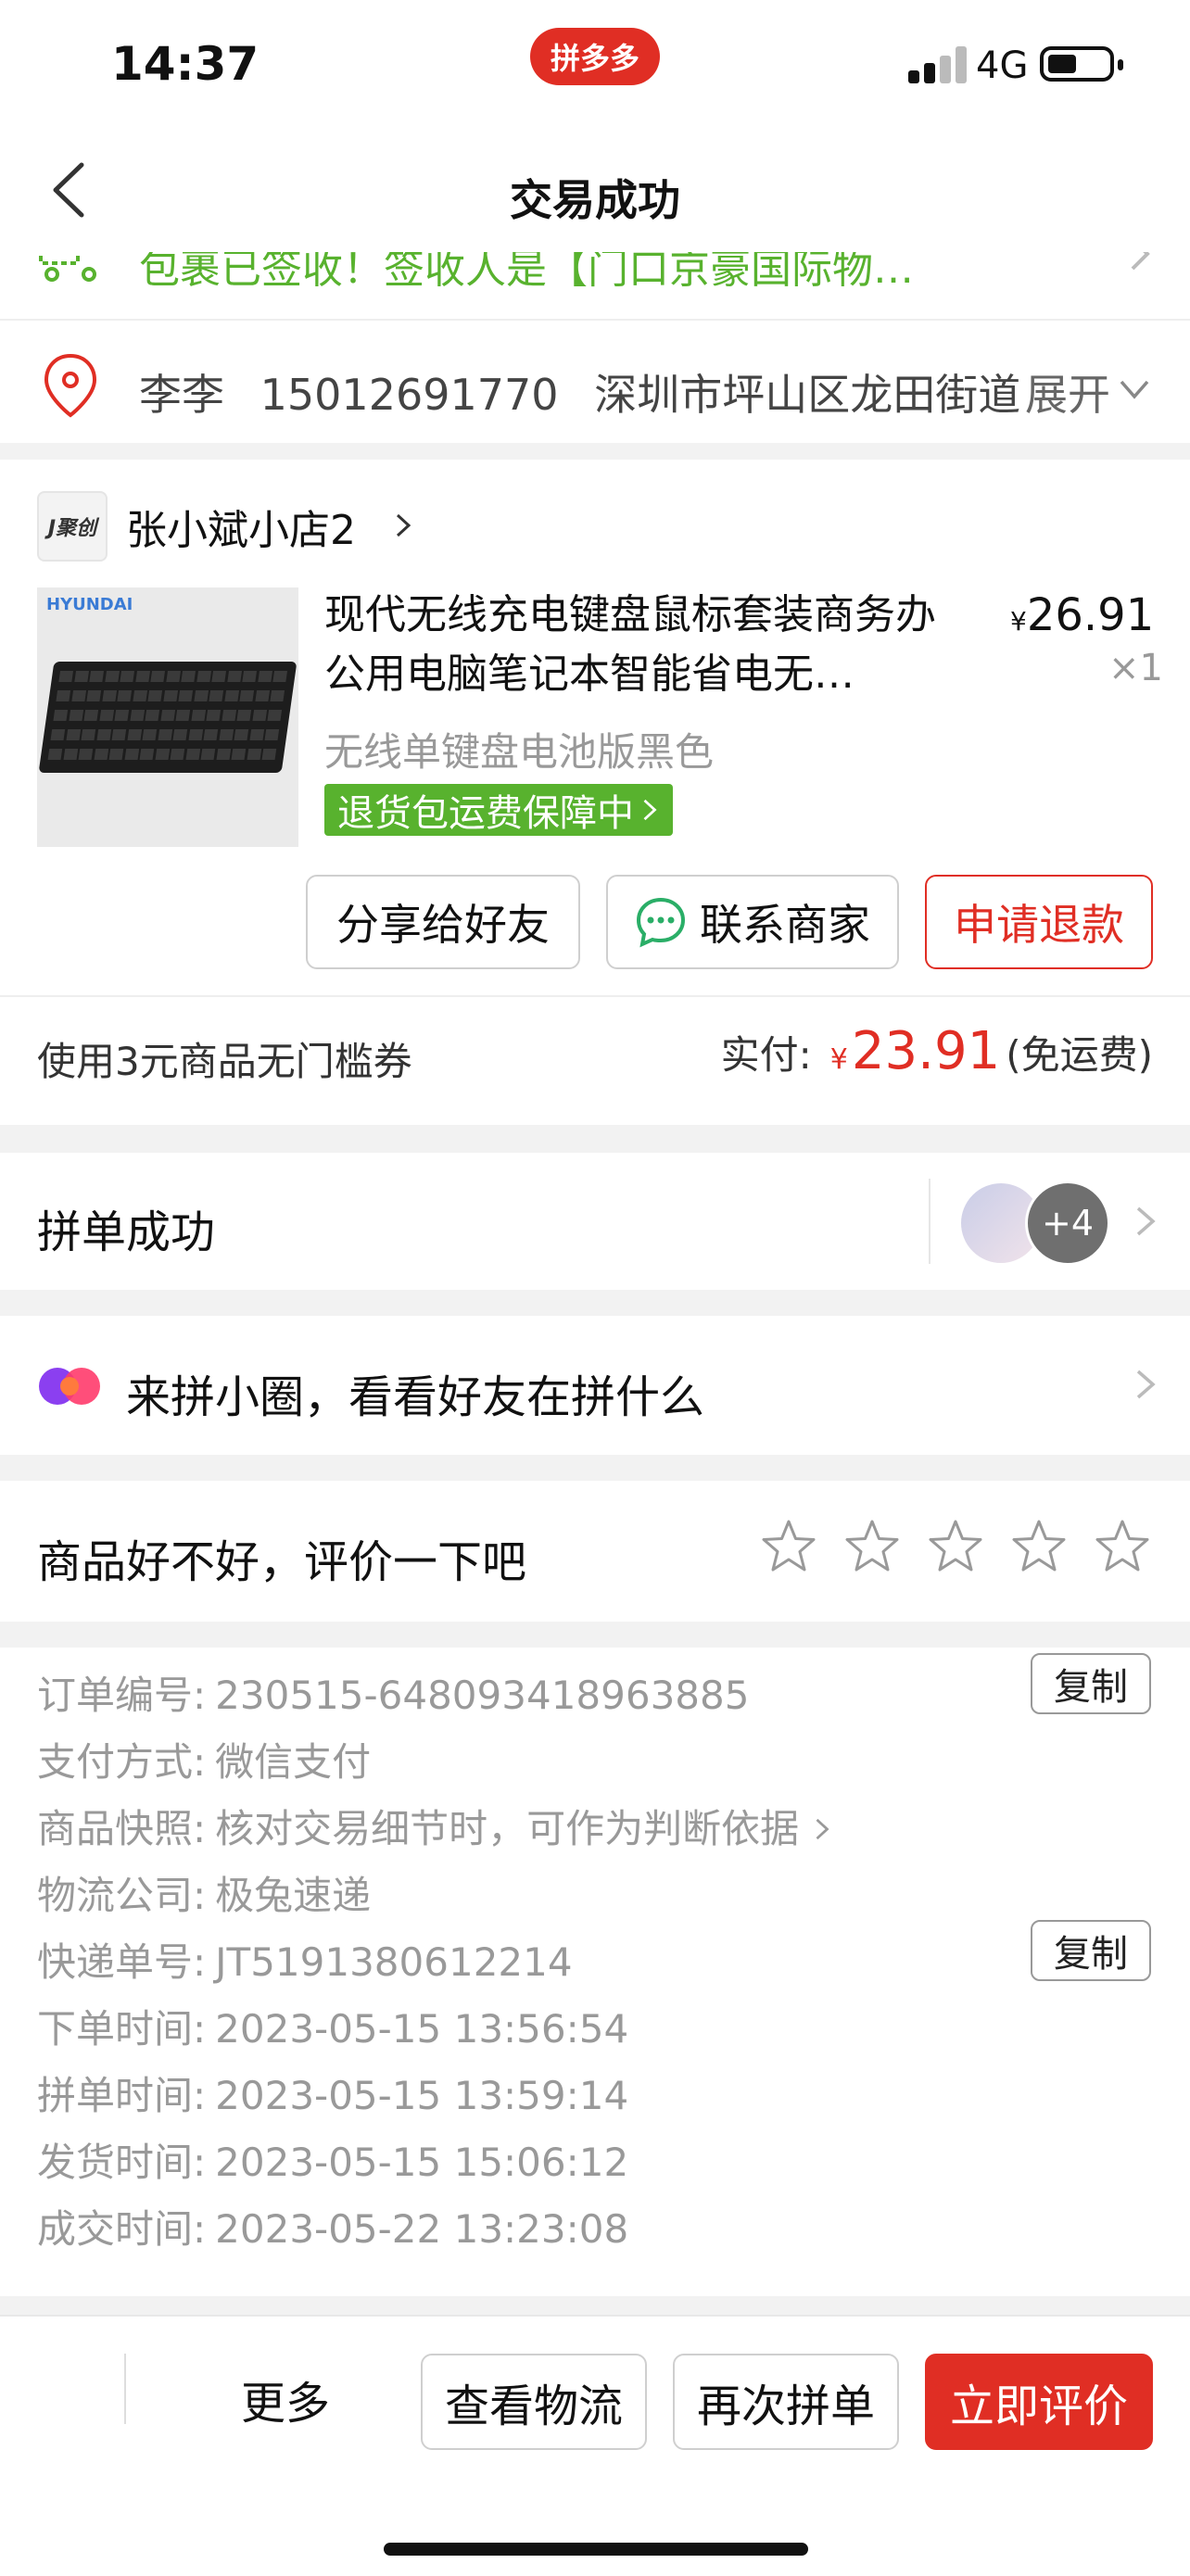  What do you see at coordinates (661, 922) in the screenshot?
I see `chat-bubble-icon` at bounding box center [661, 922].